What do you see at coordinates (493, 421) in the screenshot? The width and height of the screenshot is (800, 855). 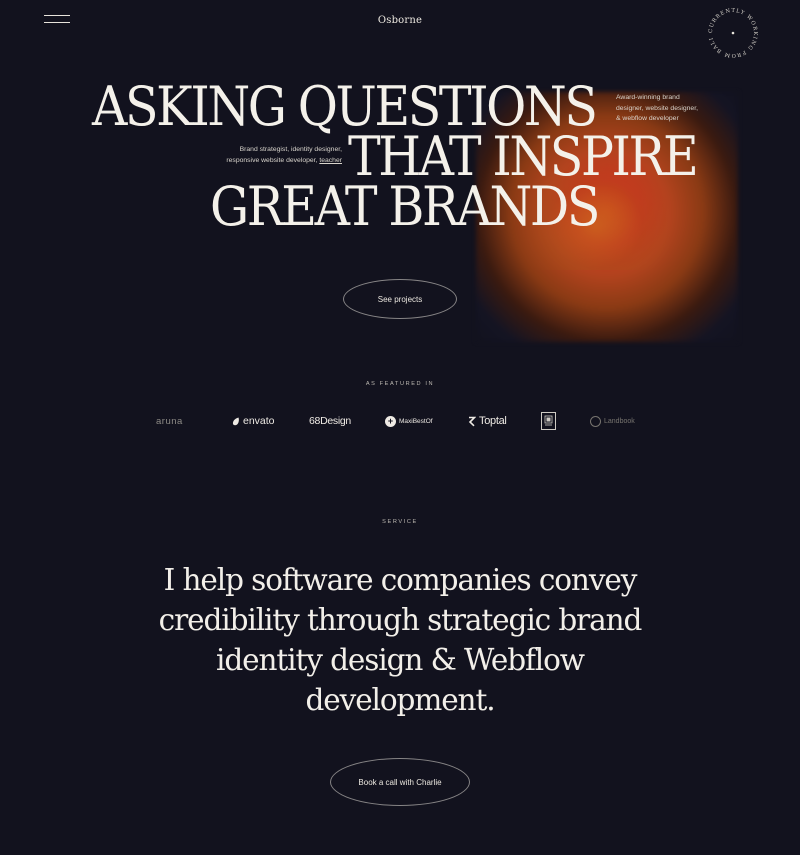 I see `toptal-logo-text: Toptal` at bounding box center [493, 421].